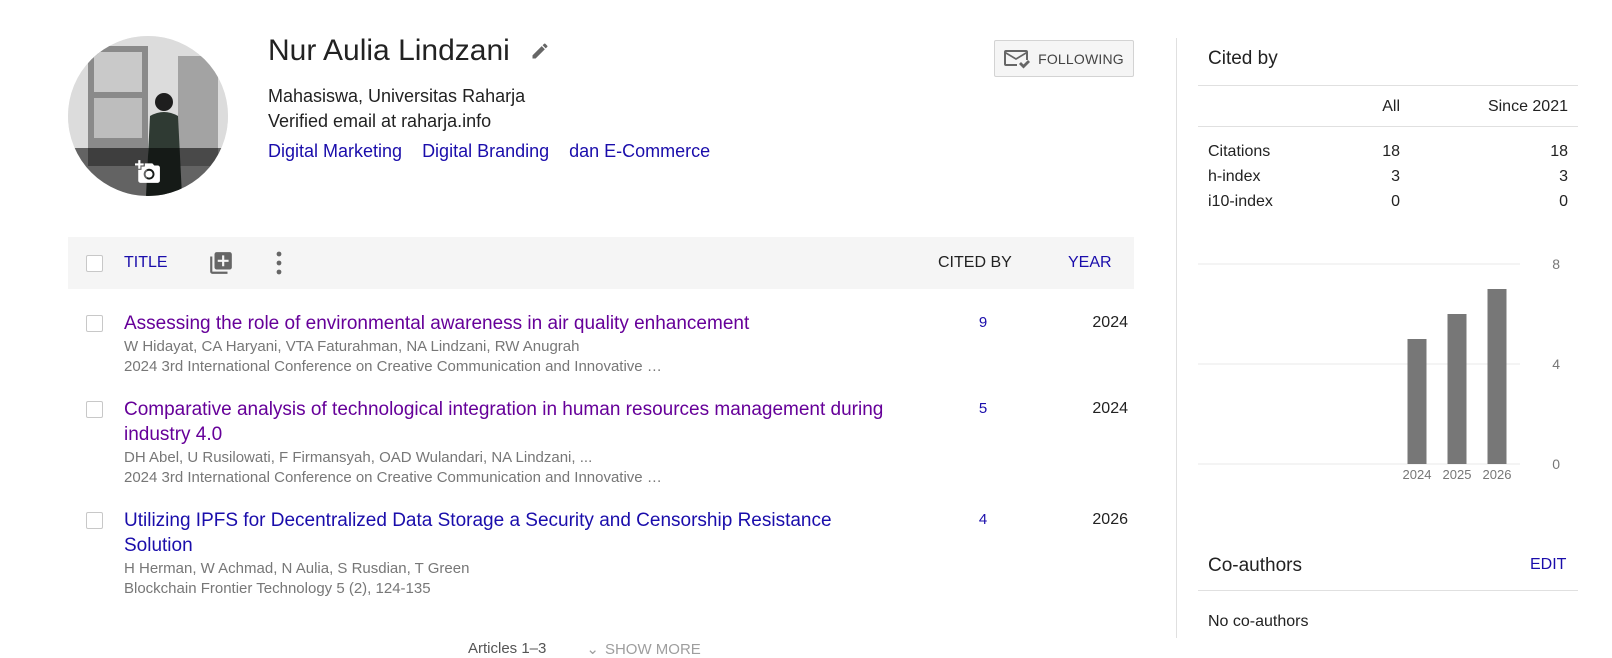  Describe the element at coordinates (1391, 151) in the screenshot. I see `stat-all: 18` at that location.